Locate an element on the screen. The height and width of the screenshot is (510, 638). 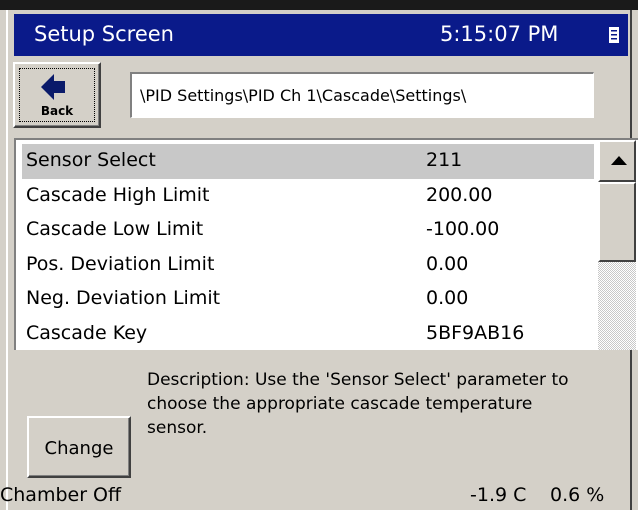
parameter-label: Pos. Deviation Limit is located at coordinates (120, 263).